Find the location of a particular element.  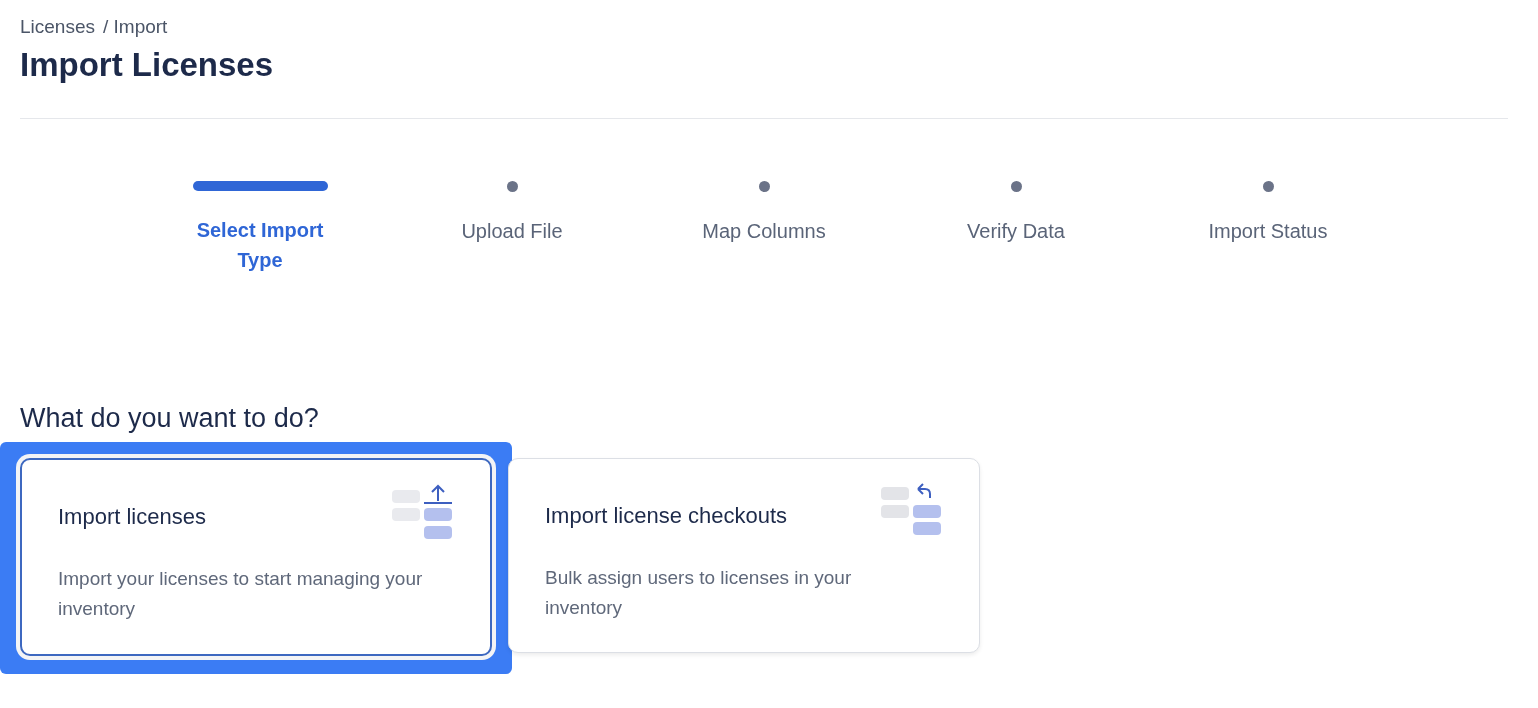

option-description: Bulk assign users to licenses in your inventory is located at coordinates (699, 592).